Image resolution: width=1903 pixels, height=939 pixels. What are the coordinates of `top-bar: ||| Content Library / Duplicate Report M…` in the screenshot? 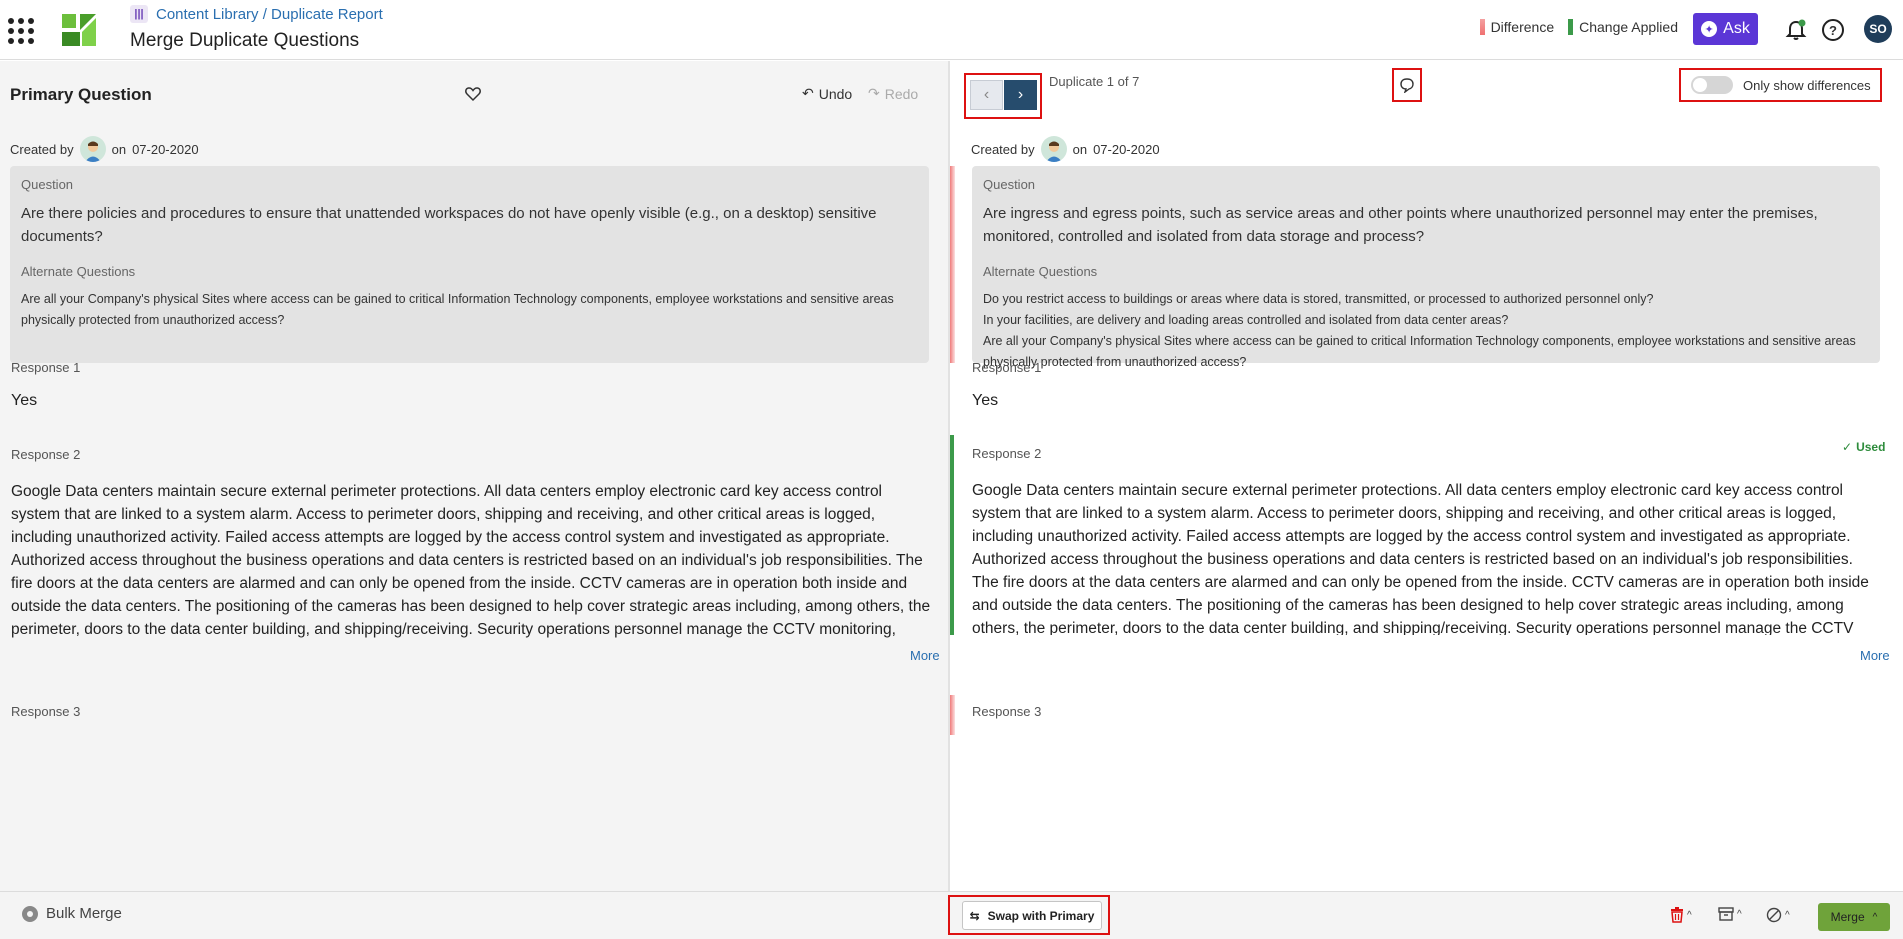 It's located at (951, 30).